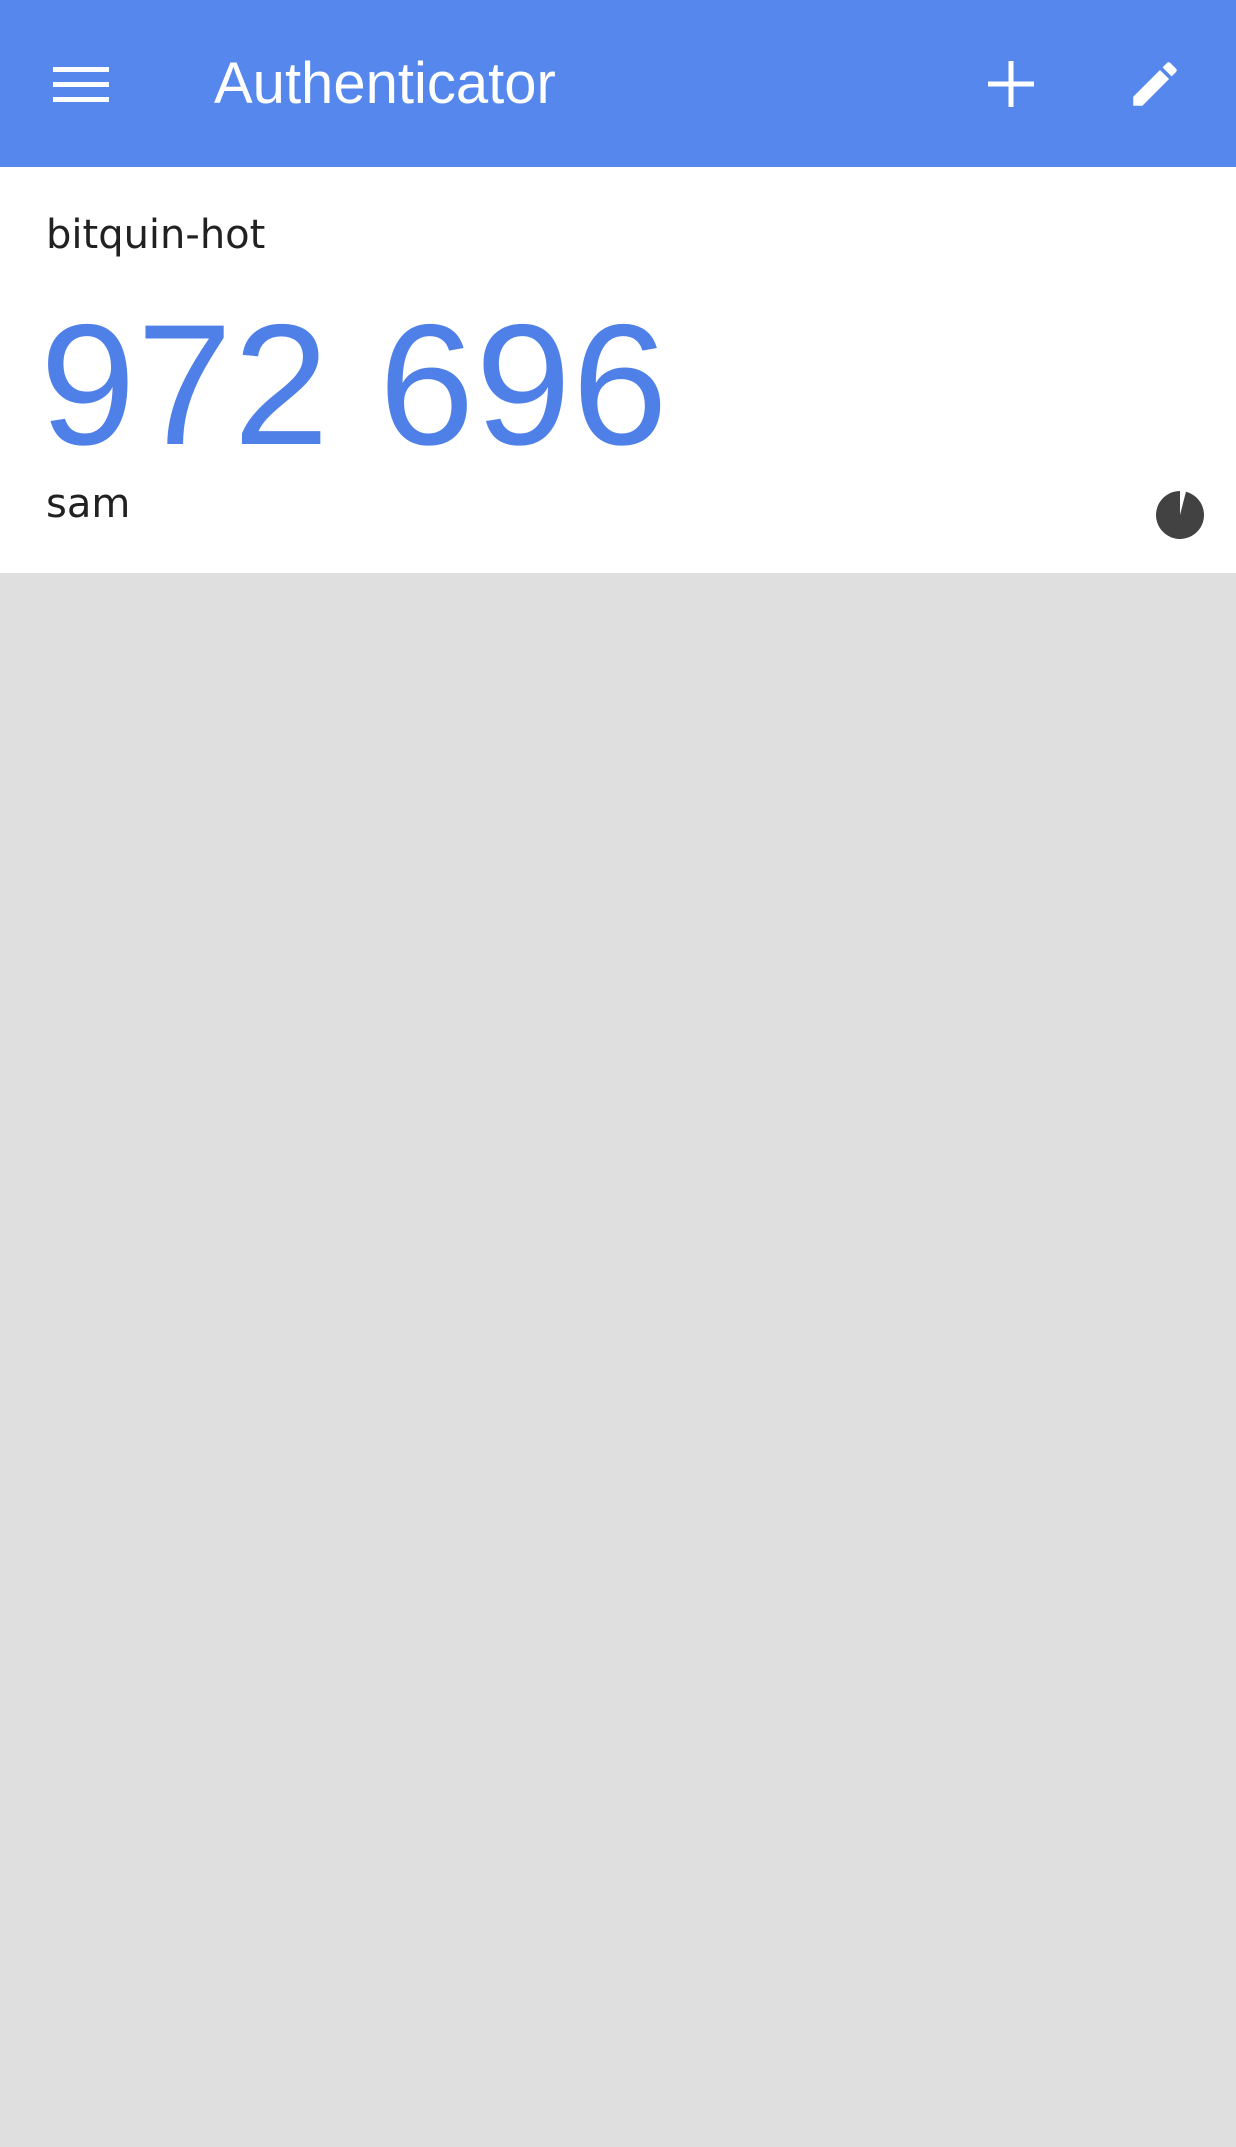 The width and height of the screenshot is (1236, 2147). I want to click on account-name: sam, so click(88, 504).